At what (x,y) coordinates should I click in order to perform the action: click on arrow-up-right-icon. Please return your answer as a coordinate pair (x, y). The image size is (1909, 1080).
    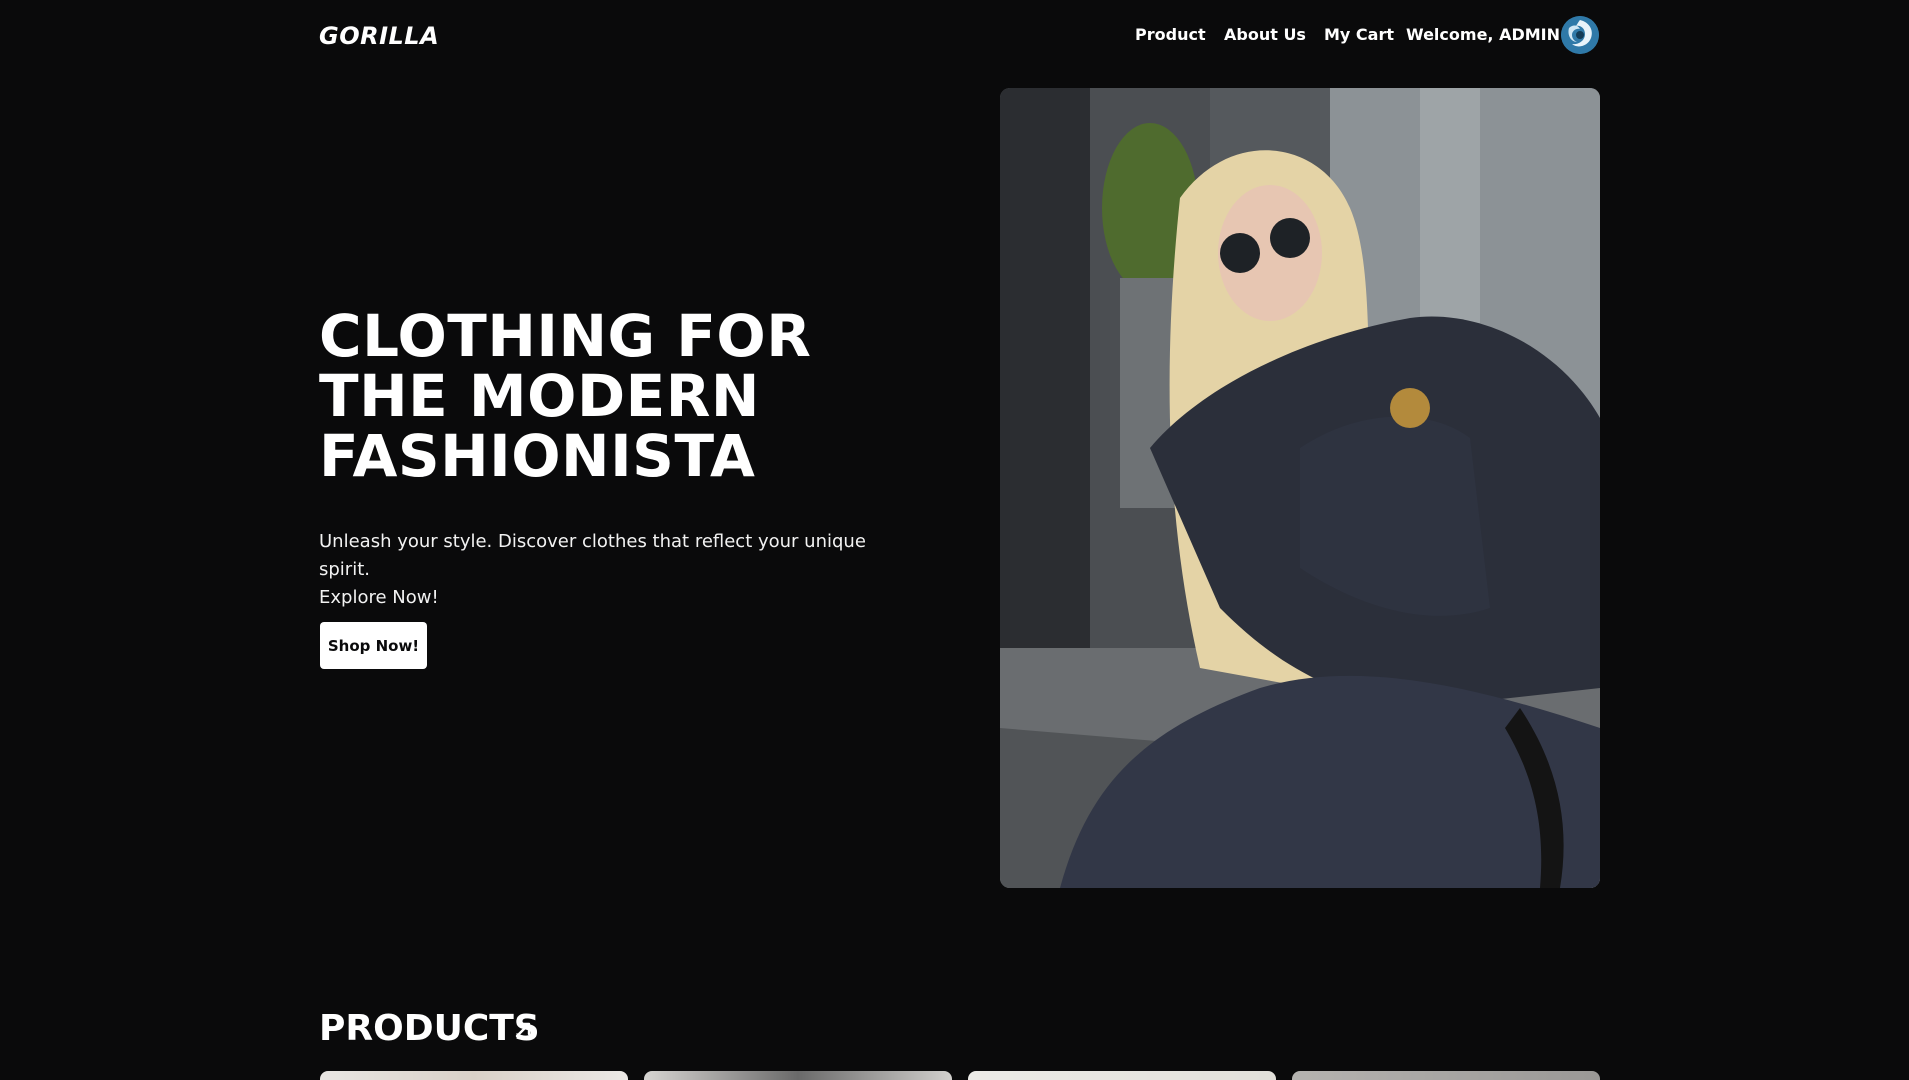
    Looking at the image, I should click on (523, 1030).